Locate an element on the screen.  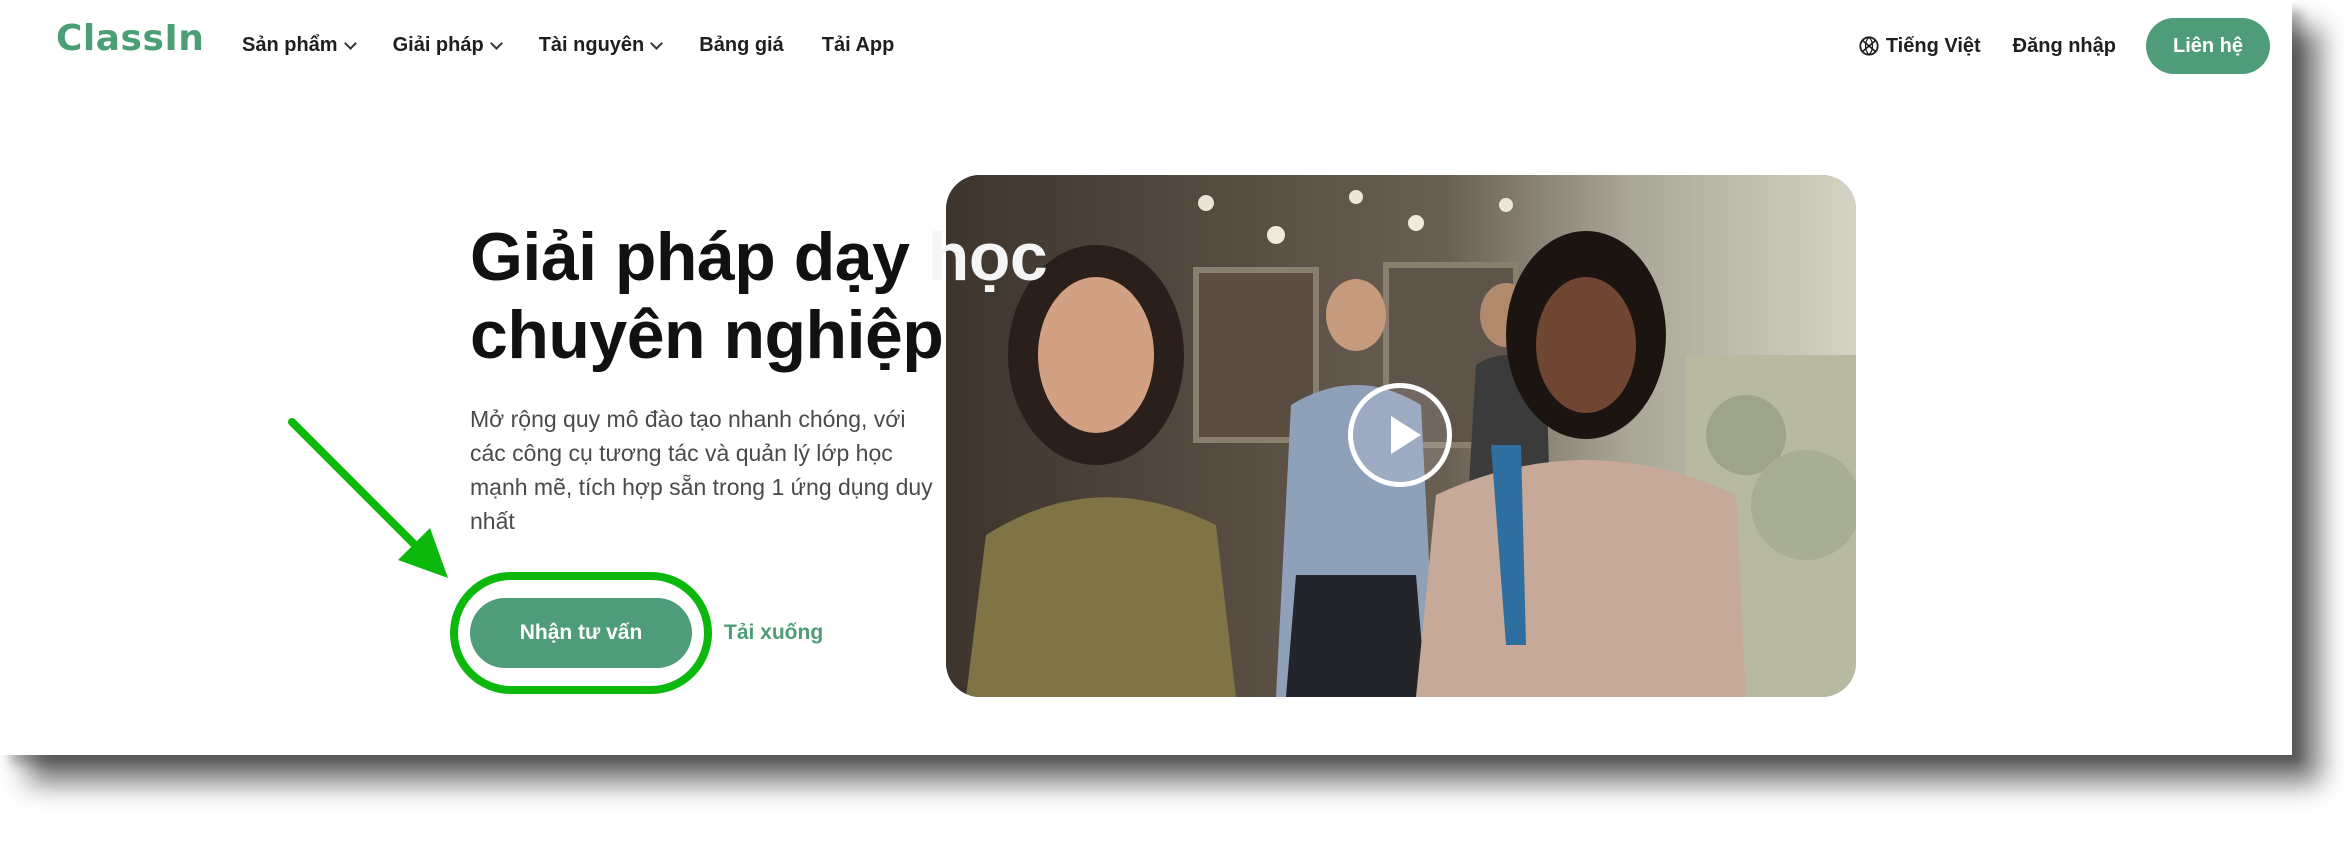
language-label: Tiếng Việt is located at coordinates (1933, 45).